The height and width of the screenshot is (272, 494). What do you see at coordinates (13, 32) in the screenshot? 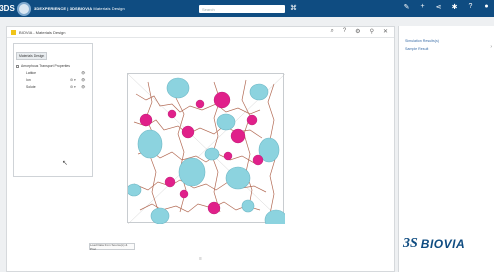
I see `app-icon` at bounding box center [13, 32].